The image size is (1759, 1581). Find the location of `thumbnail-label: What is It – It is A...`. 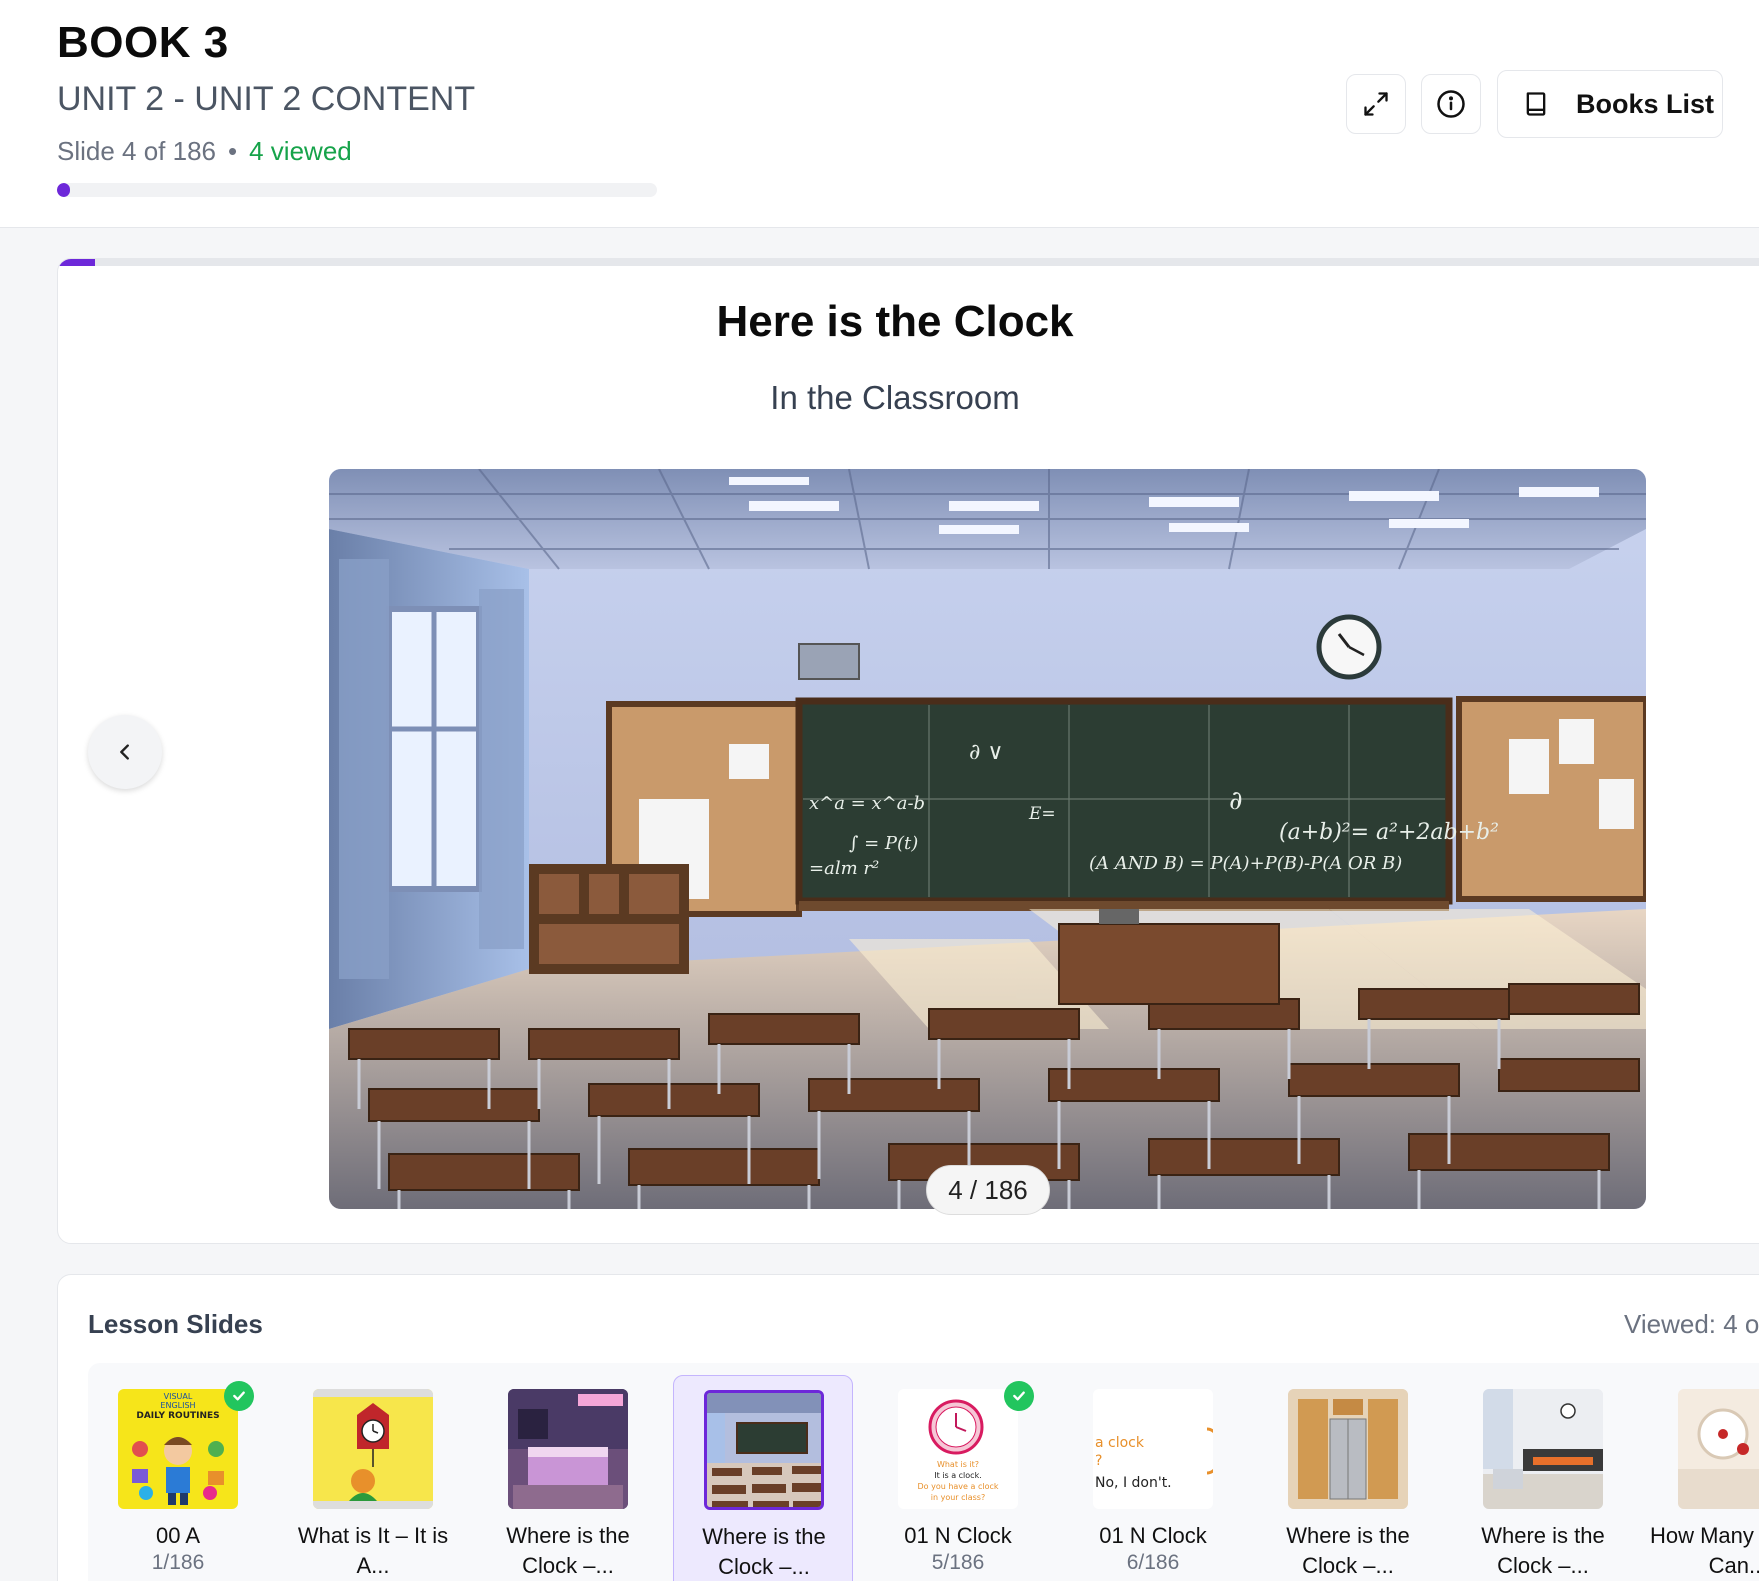

thumbnail-label: What is It – It is A... is located at coordinates (373, 1550).